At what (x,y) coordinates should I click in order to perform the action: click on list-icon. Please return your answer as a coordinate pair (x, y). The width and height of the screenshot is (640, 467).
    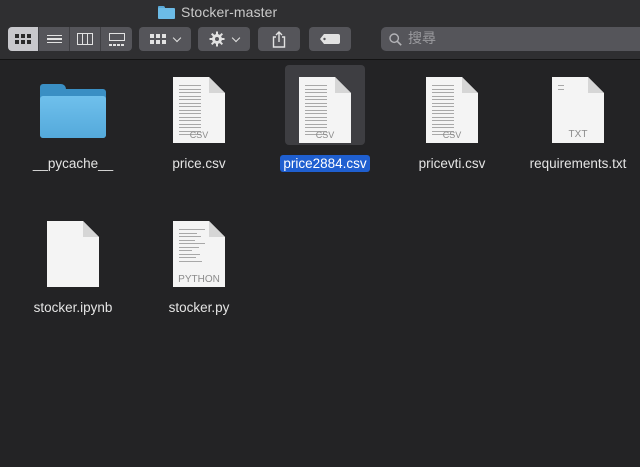
    Looking at the image, I should click on (54, 39).